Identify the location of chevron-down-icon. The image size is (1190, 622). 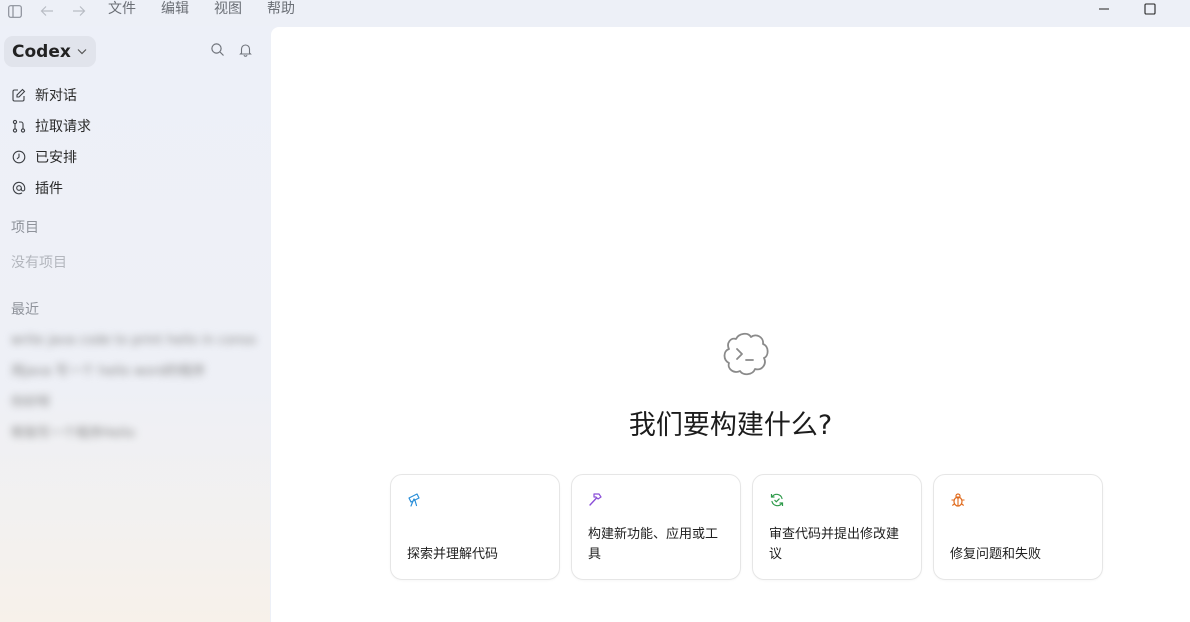
(82, 52).